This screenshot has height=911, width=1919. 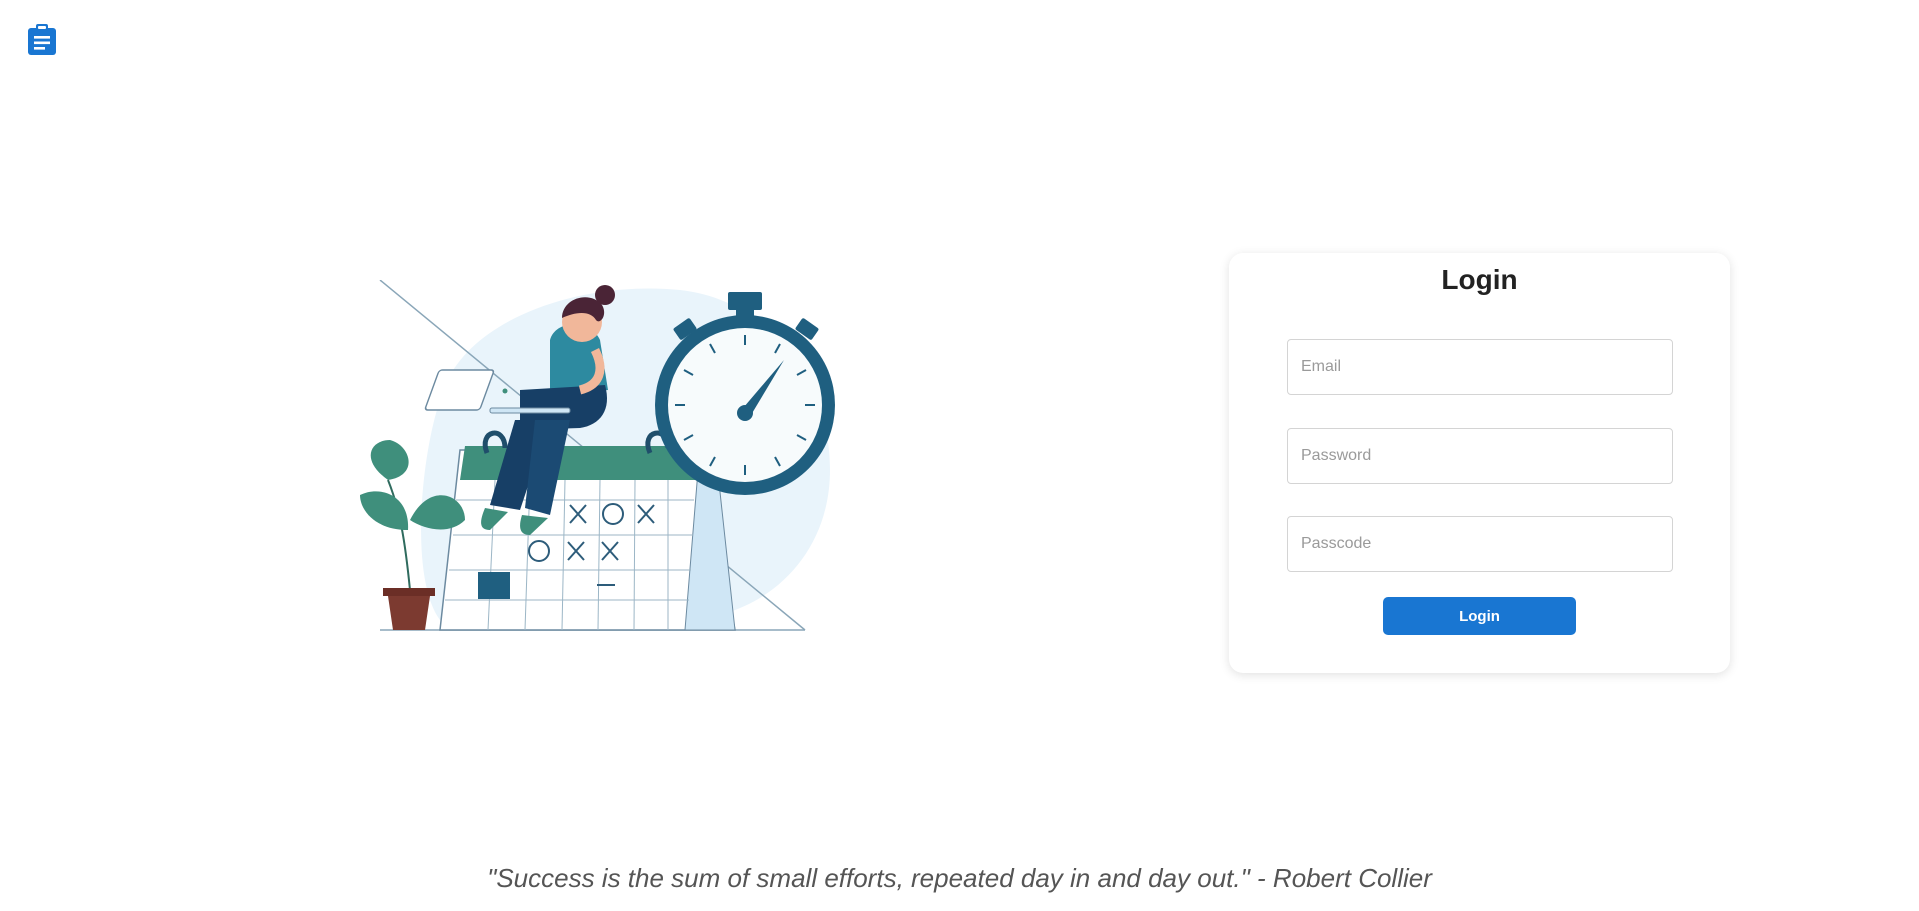 What do you see at coordinates (1480, 544) in the screenshot?
I see `passcode-input` at bounding box center [1480, 544].